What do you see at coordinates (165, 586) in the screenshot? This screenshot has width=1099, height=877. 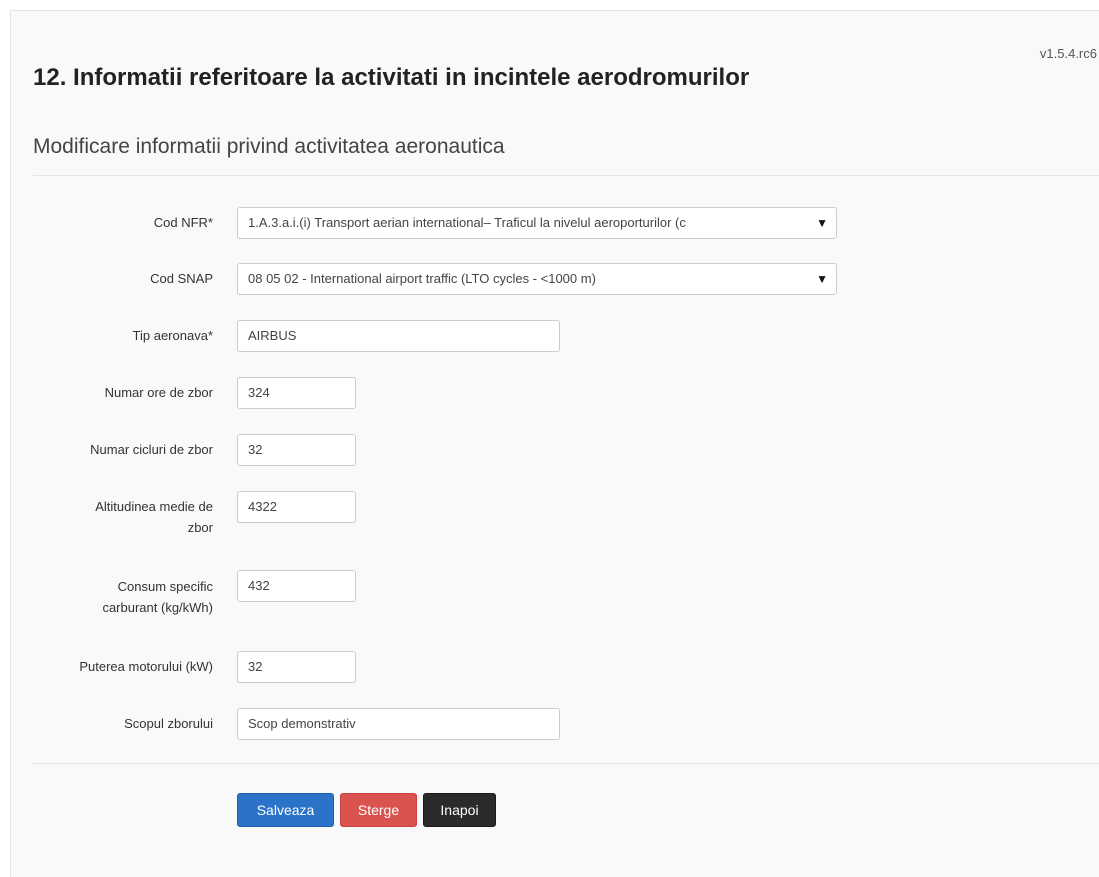 I see `consum-label-line1: Consum specific` at bounding box center [165, 586].